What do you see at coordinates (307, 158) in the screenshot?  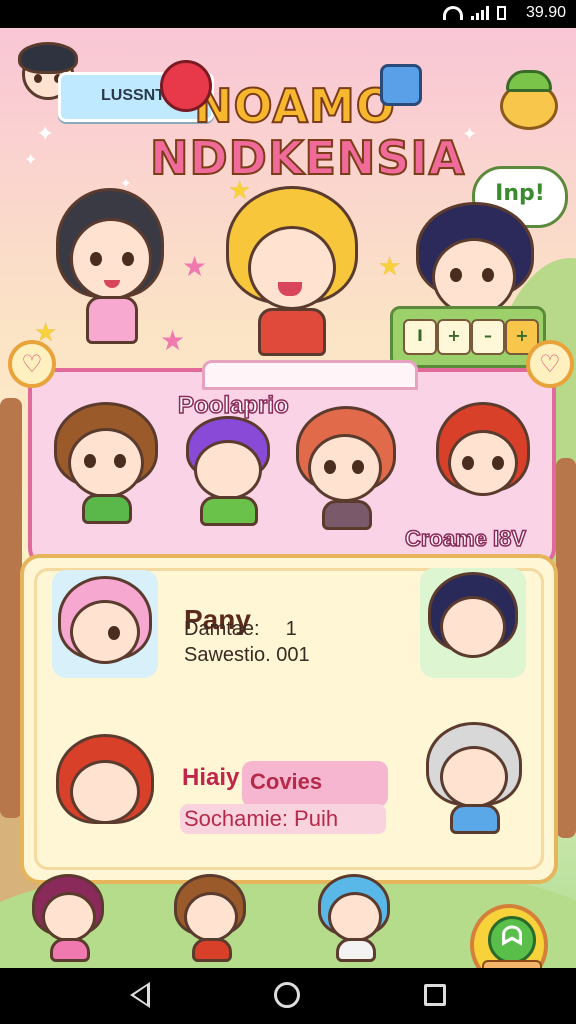 I see `title-line-2: NDDKENSIA` at bounding box center [307, 158].